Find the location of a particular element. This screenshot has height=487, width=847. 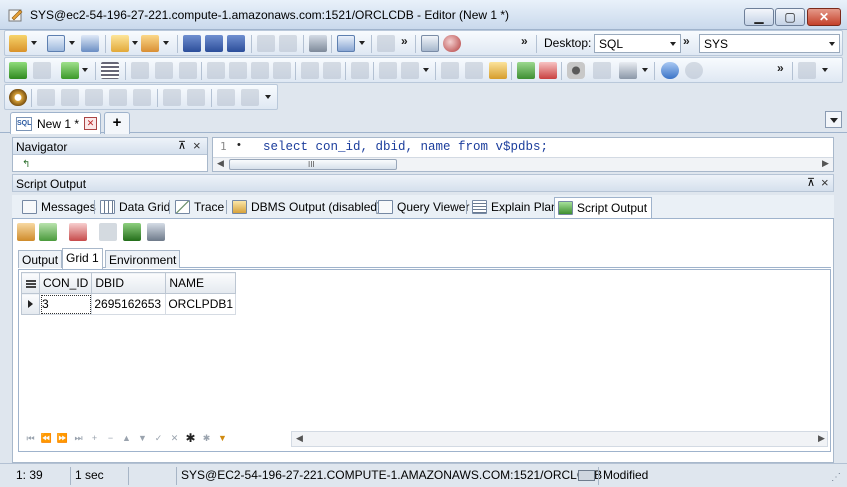

subtab-grid-1: Grid 1 is located at coordinates (82, 258).